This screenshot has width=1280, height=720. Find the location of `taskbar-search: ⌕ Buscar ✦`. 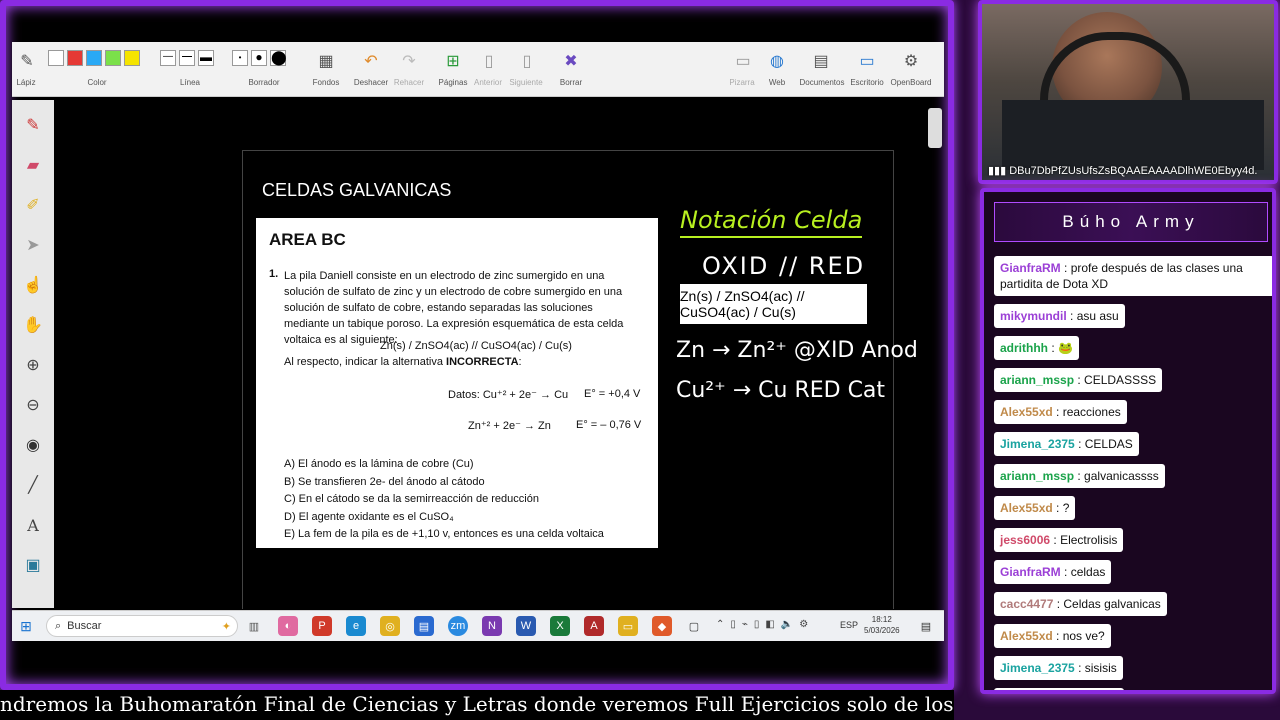

taskbar-search: ⌕ Buscar ✦ is located at coordinates (142, 626).